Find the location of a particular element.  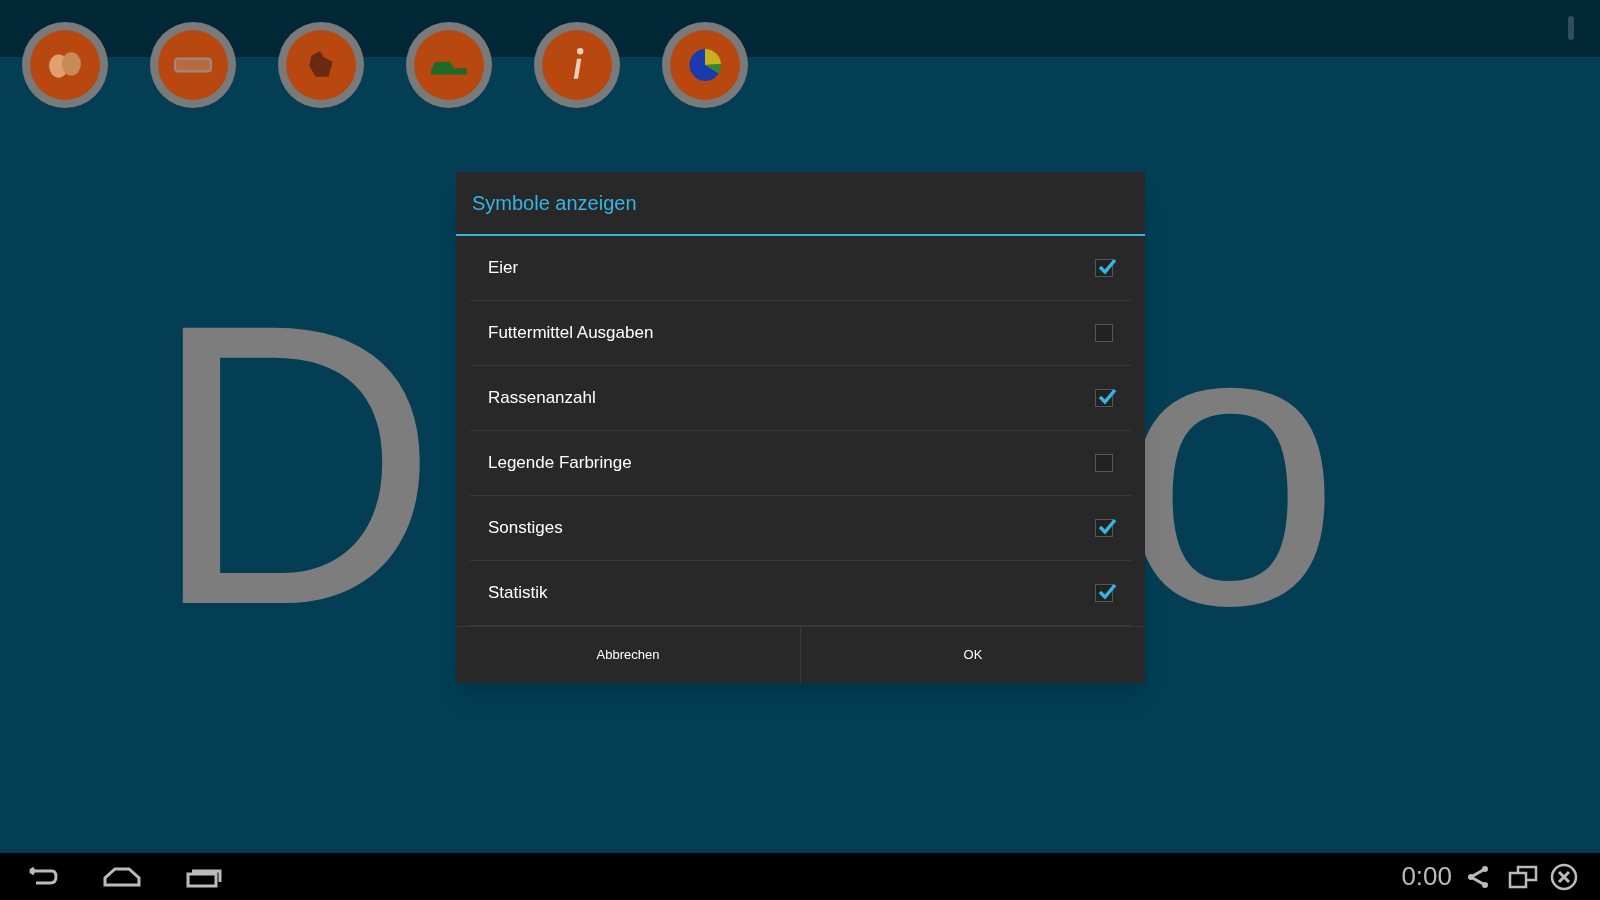

dialog-button: Abbrechen is located at coordinates (628, 655).